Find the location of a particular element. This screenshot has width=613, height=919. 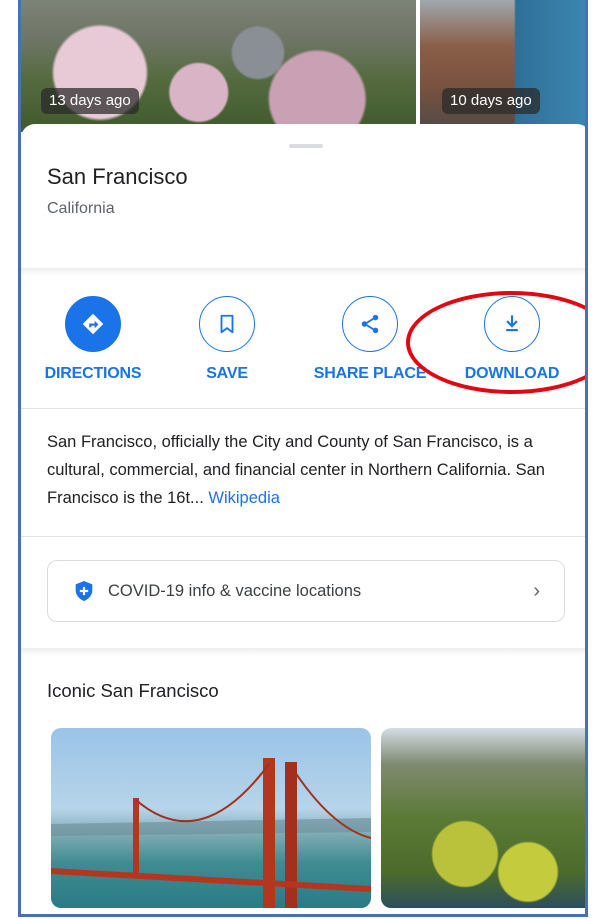

place-photo: 13 days ago is located at coordinates (218, 66).